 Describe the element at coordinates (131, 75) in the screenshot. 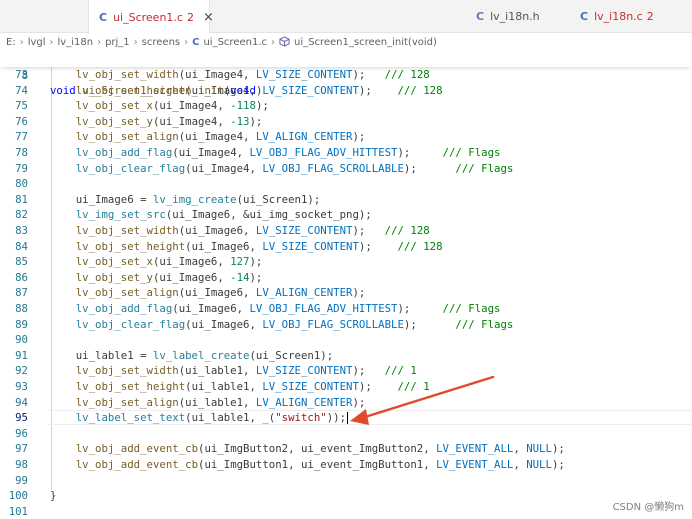

I see `code-line: 8 void ui_Screen1_screen_init(void)` at that location.